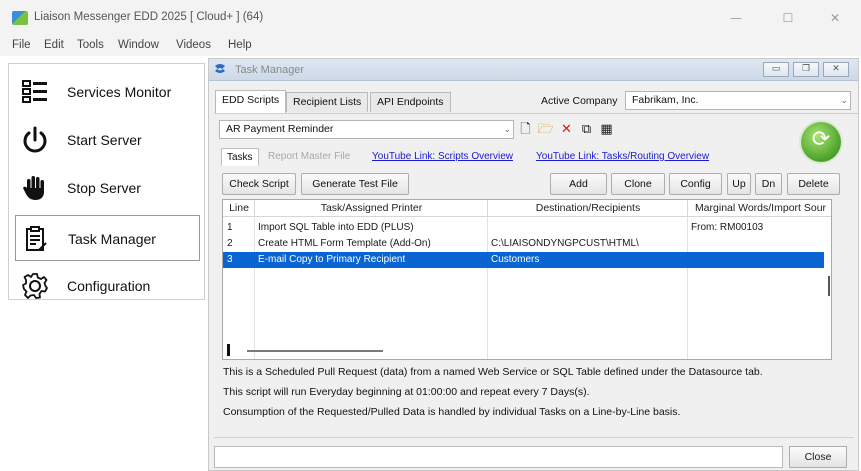  I want to click on nav-label: Stop Server, so click(104, 188).